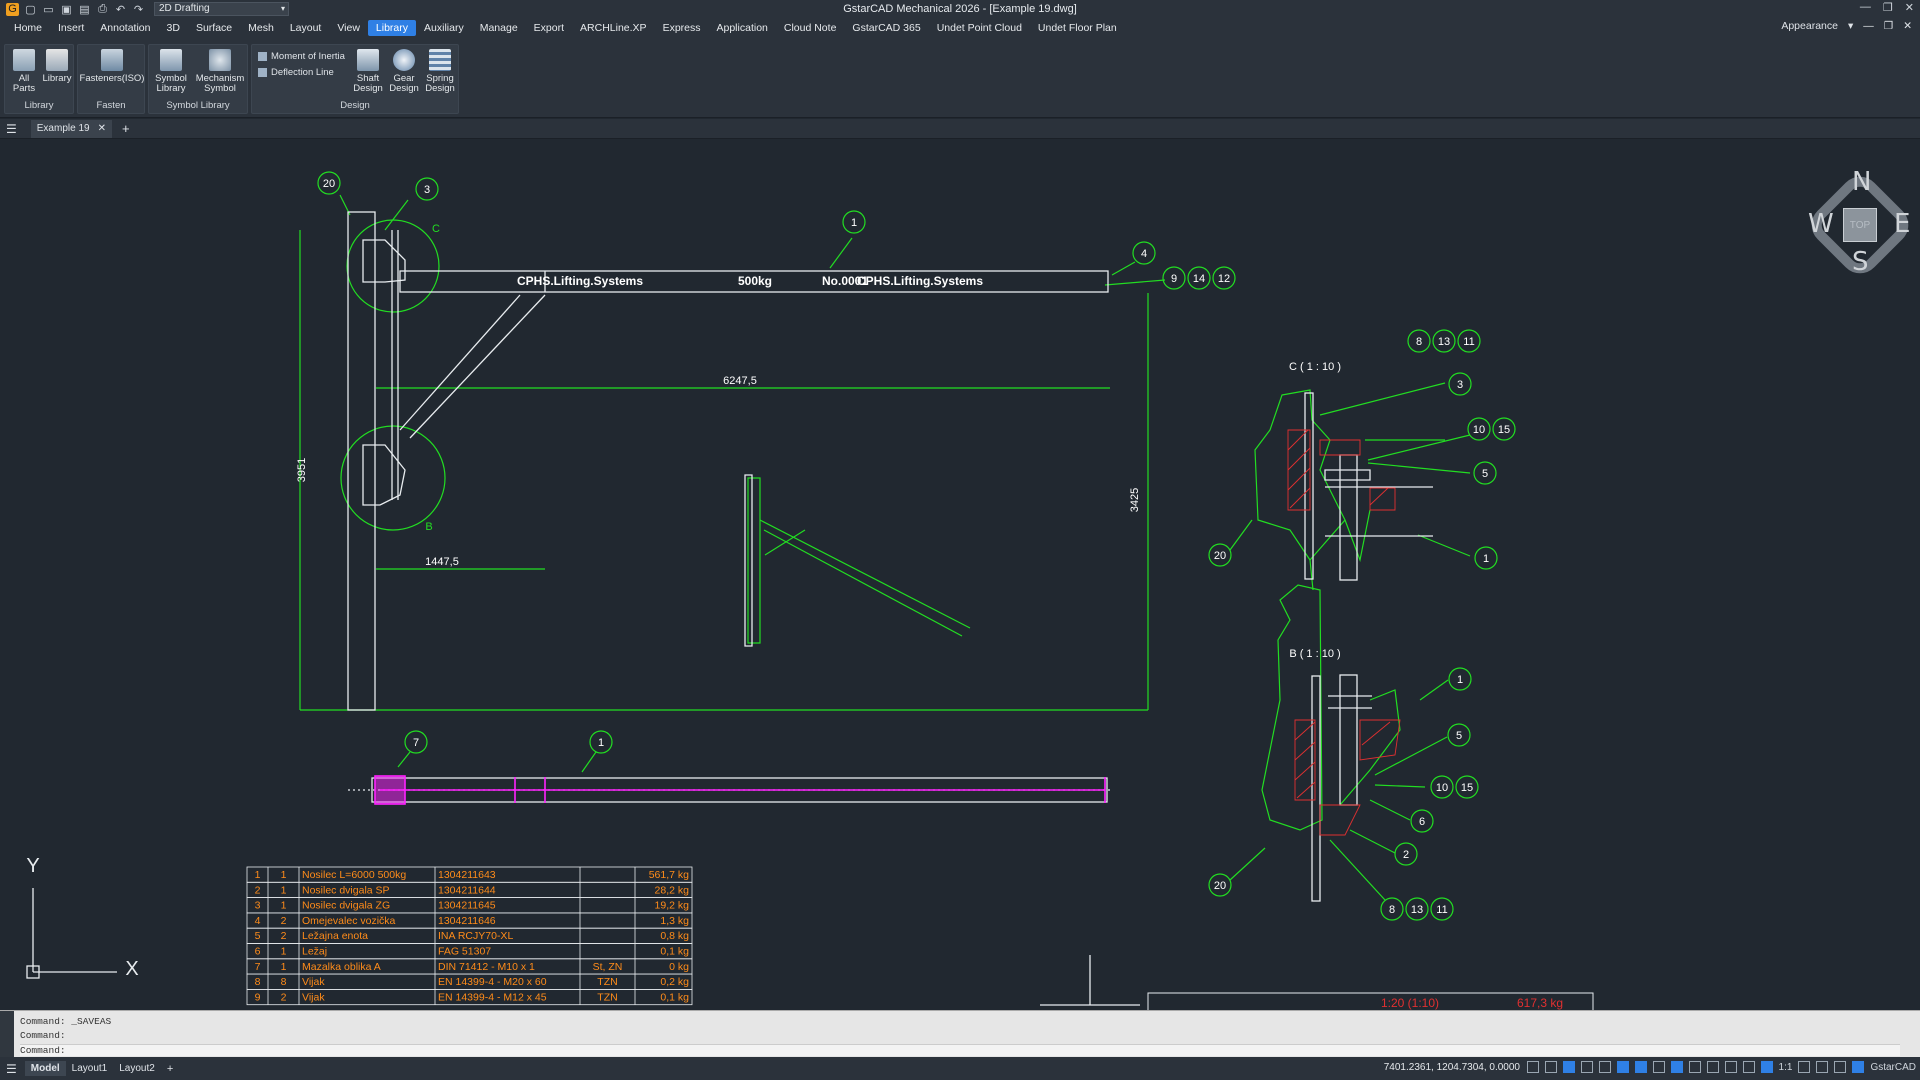 This screenshot has width=1920, height=1080. What do you see at coordinates (416, 742) in the screenshot?
I see `balloon: 7` at bounding box center [416, 742].